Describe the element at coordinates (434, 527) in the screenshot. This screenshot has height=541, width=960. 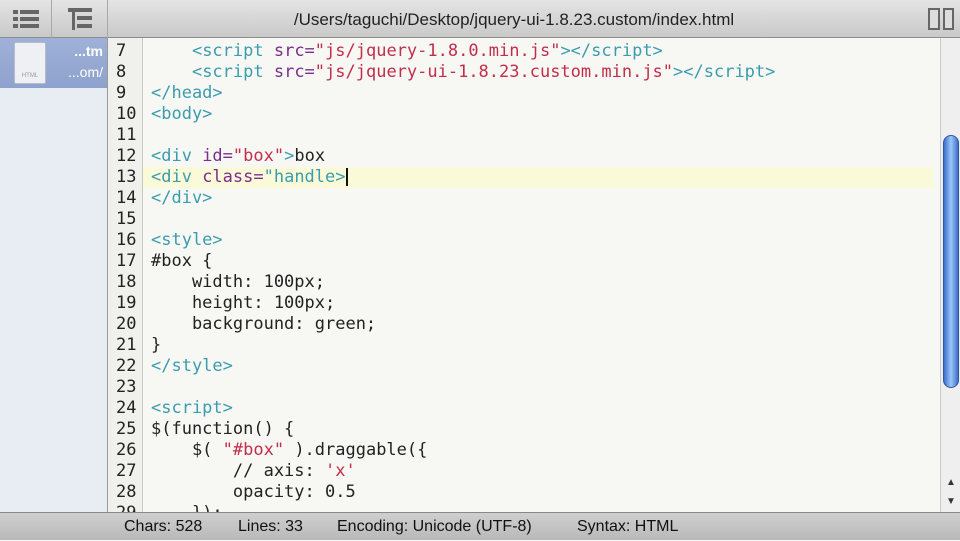
I see `encoding: Encoding: Unicode (UTF-8)` at that location.